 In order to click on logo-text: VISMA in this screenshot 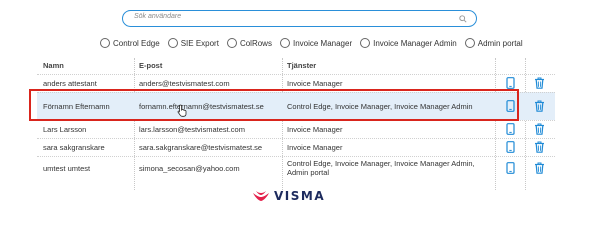, I will do `click(300, 196)`.